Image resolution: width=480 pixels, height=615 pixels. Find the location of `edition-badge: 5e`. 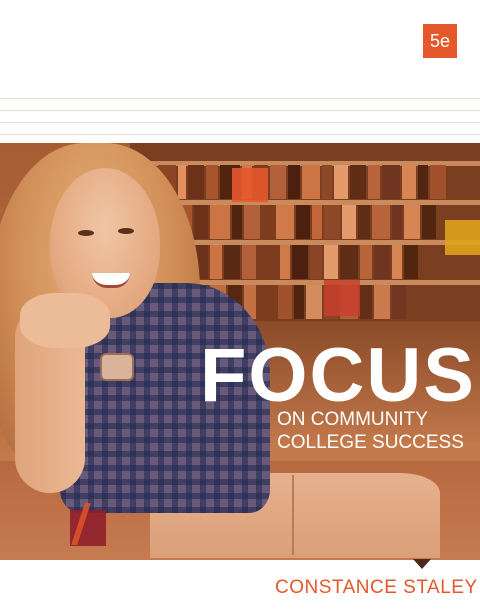

edition-badge: 5e is located at coordinates (440, 41).